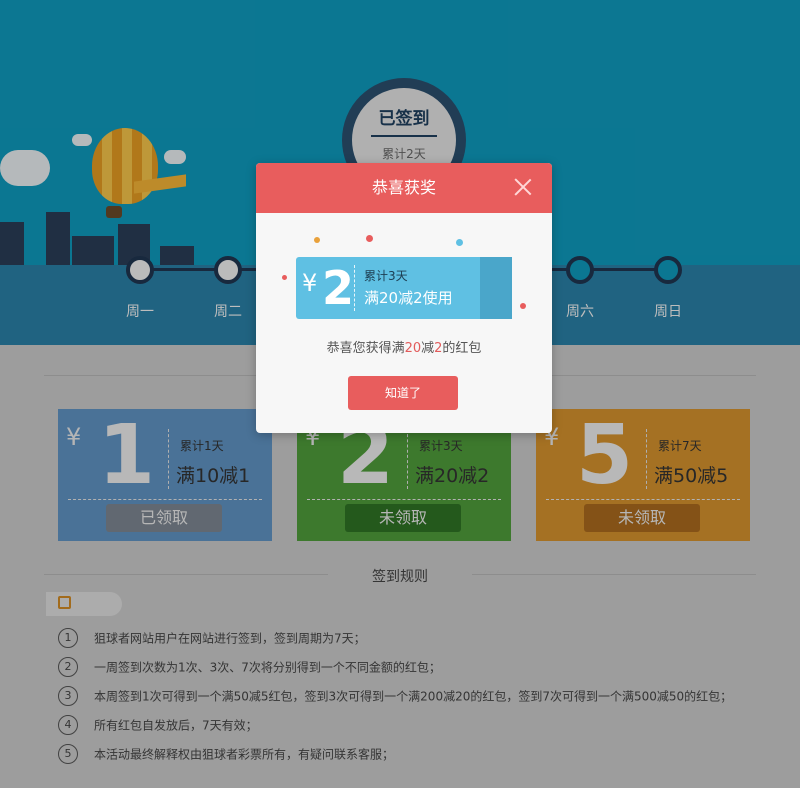 This screenshot has height=788, width=800. Describe the element at coordinates (404, 288) in the screenshot. I see `award-ticket: ¥ 2 累计3天 满20减2使用` at that location.